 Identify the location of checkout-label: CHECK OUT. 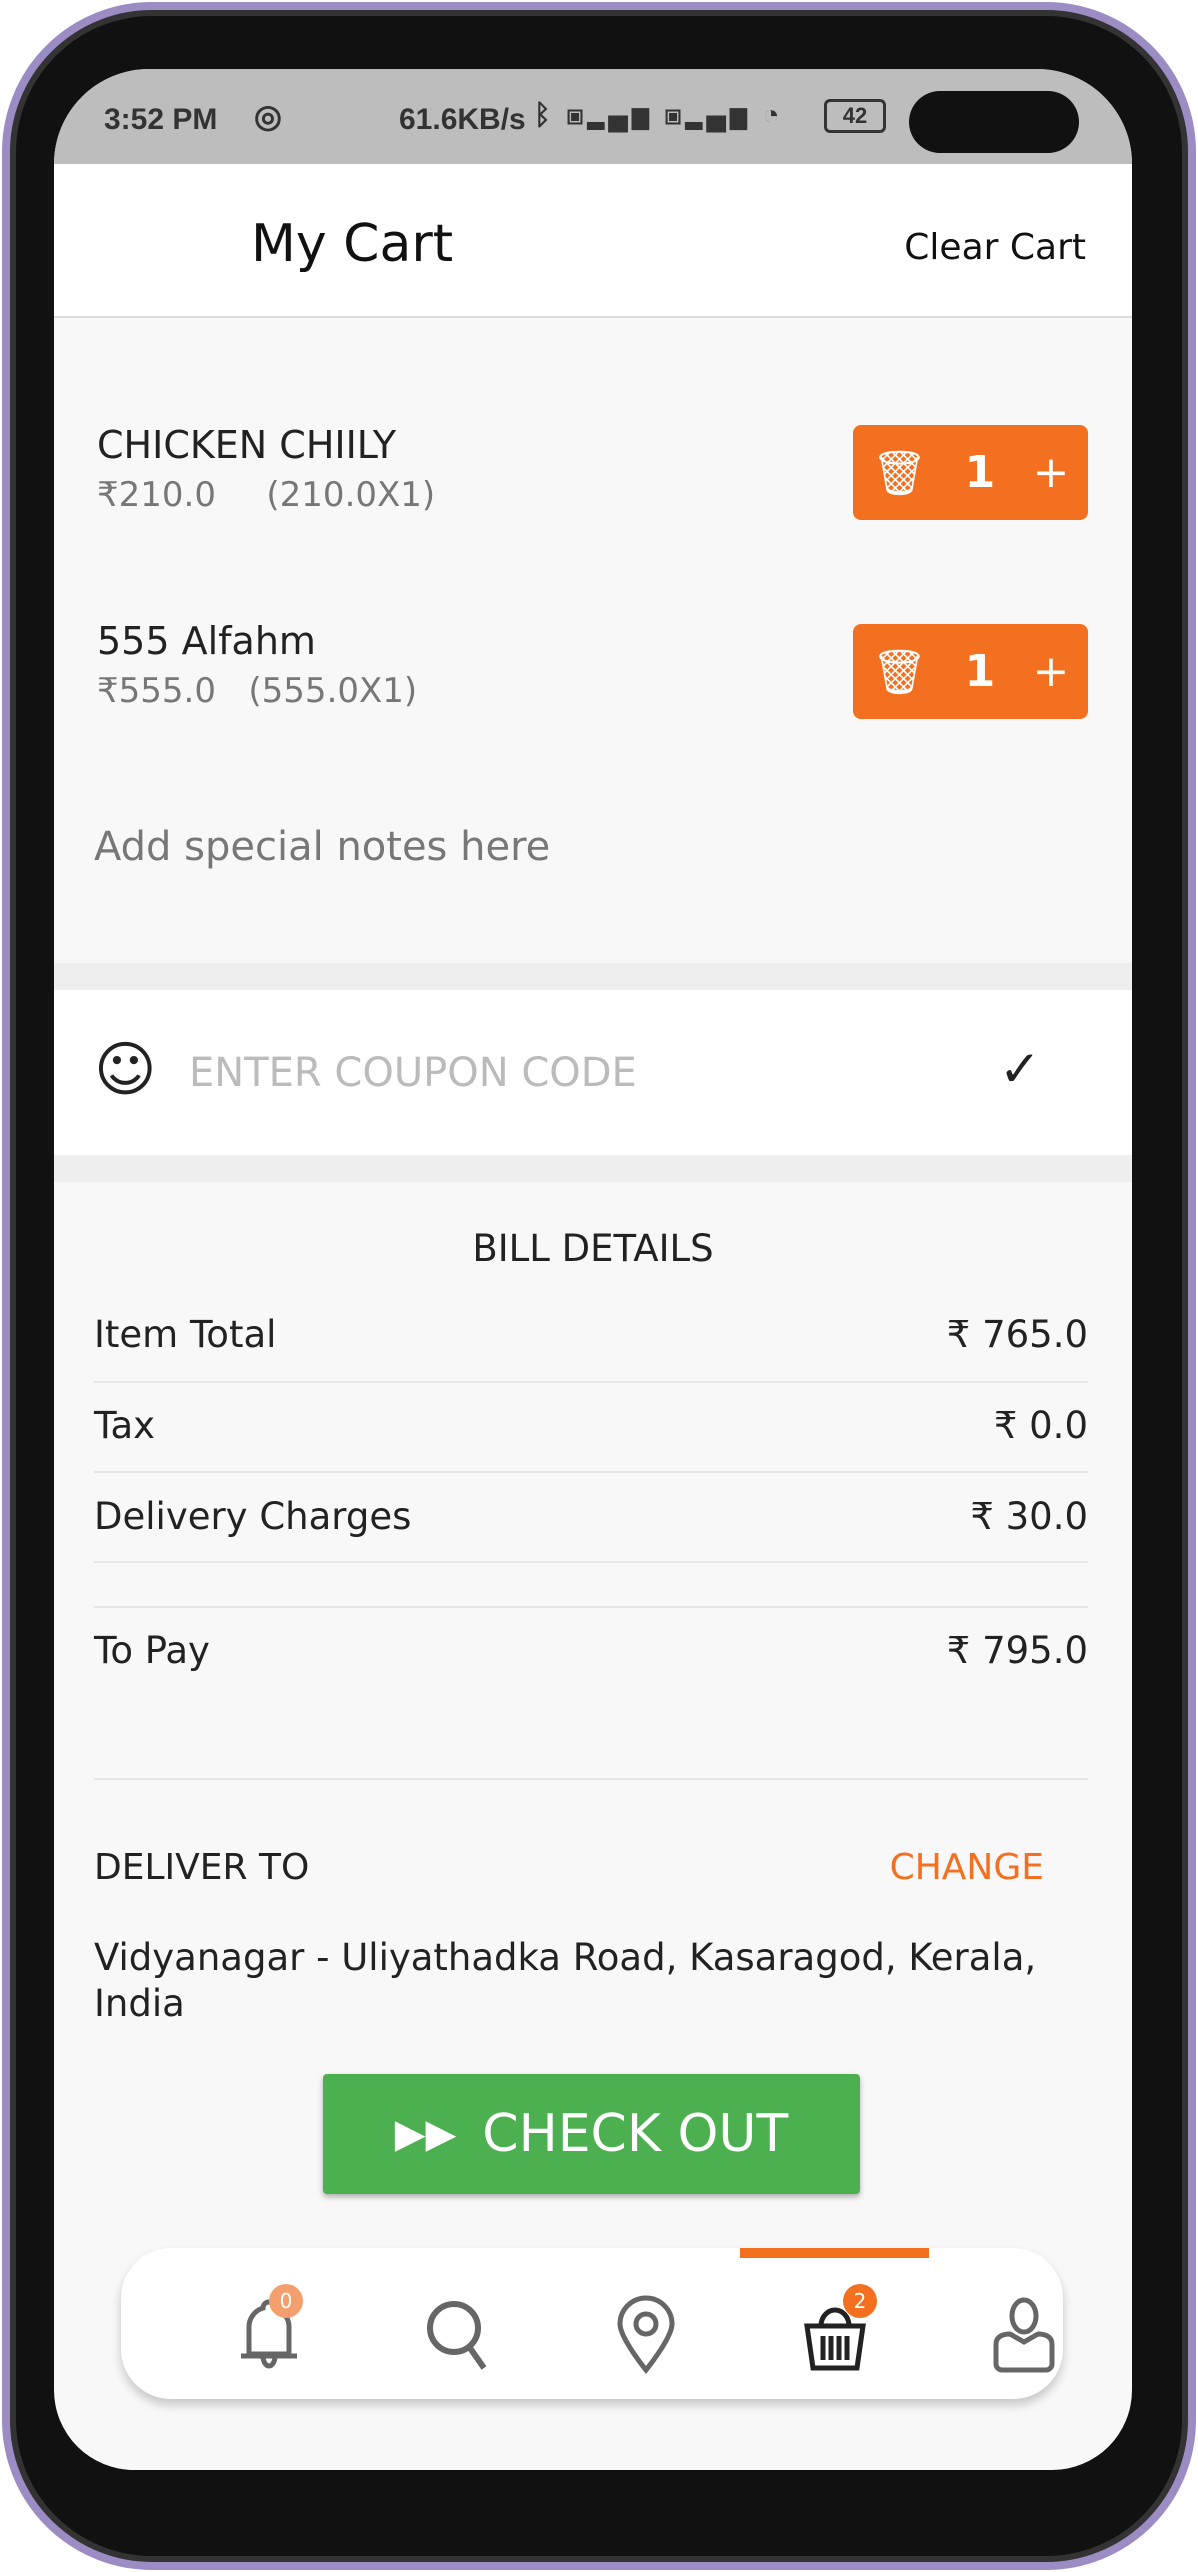
(635, 2134).